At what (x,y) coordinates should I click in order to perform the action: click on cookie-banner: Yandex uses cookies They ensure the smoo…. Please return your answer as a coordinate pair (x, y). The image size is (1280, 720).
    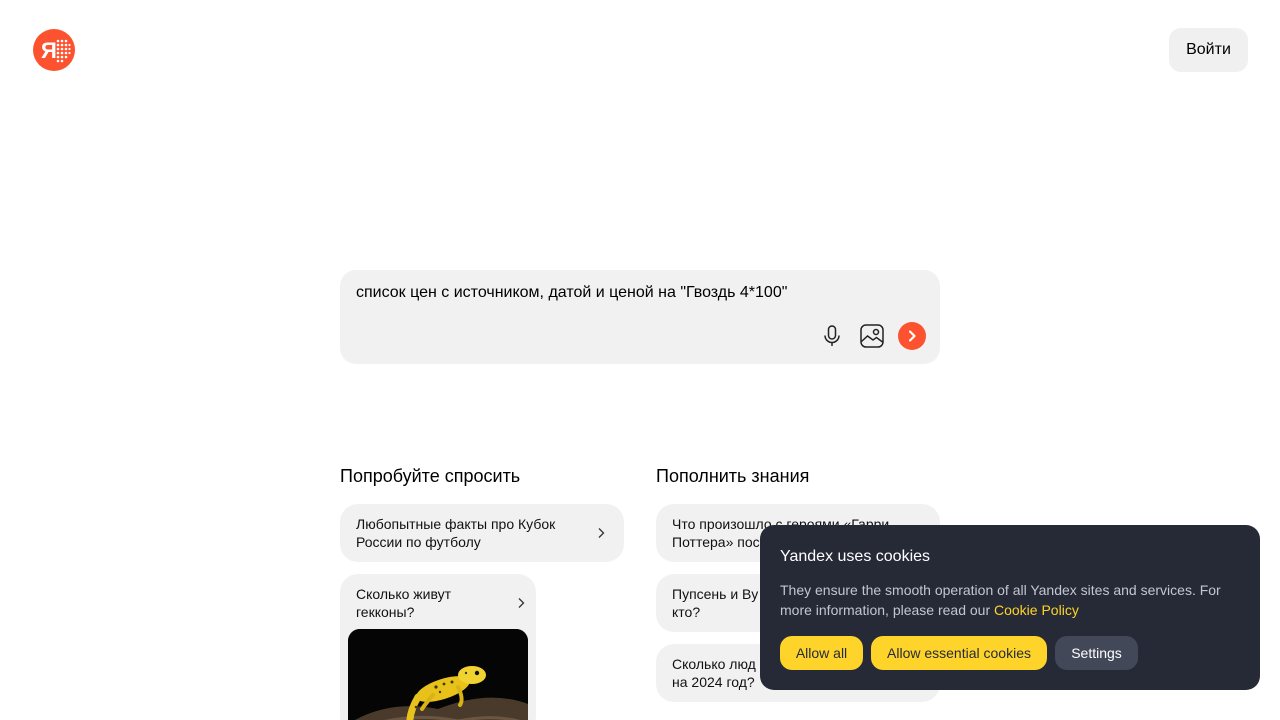
    Looking at the image, I should click on (1010, 607).